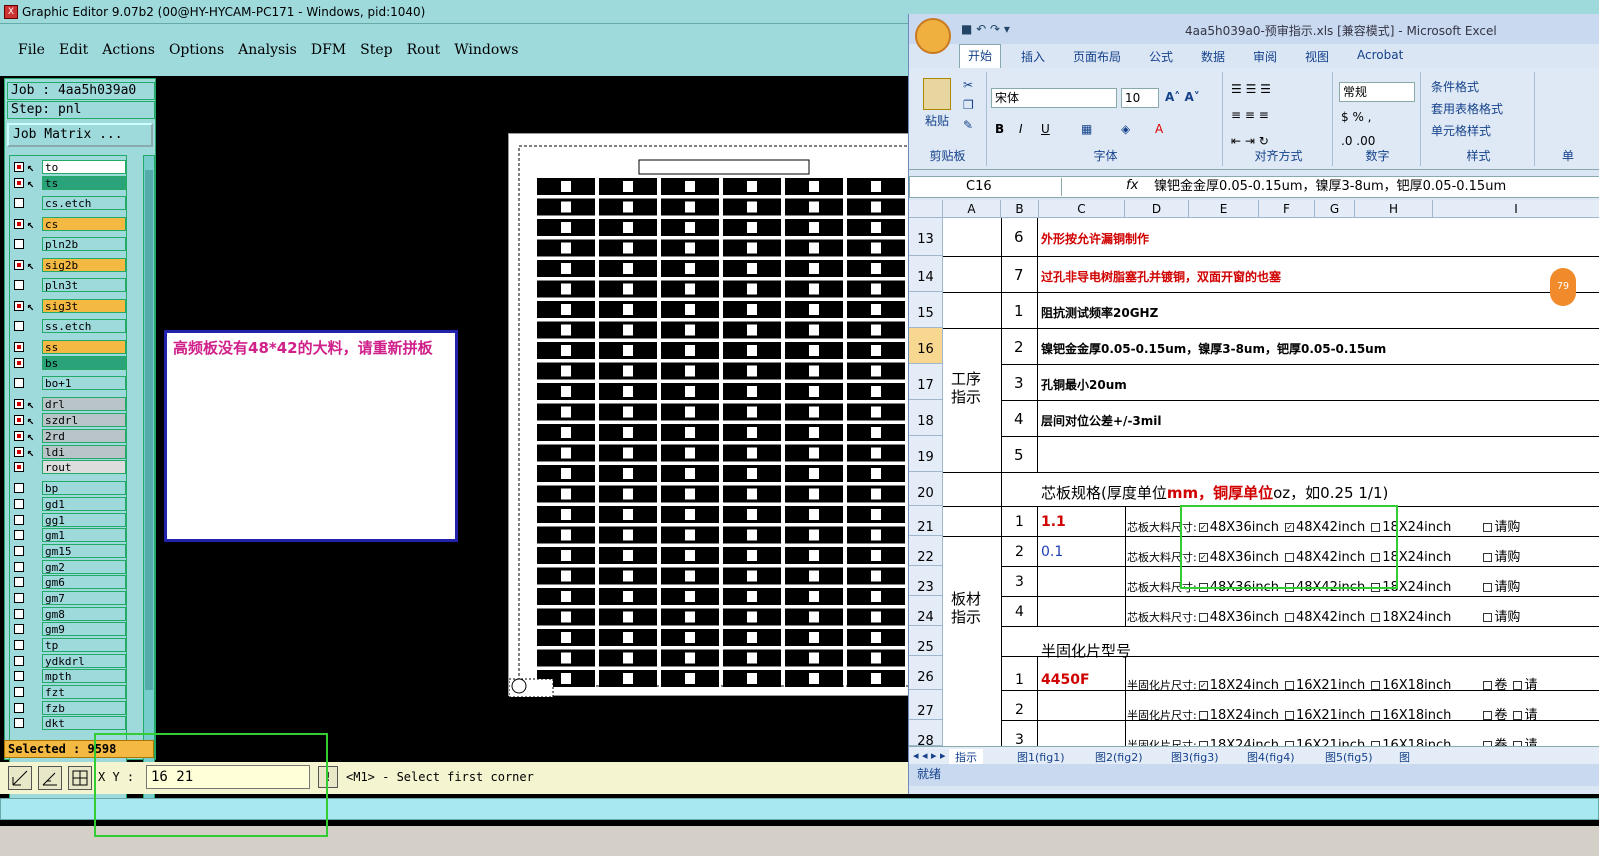  I want to click on layer-name: tp, so click(84, 645).